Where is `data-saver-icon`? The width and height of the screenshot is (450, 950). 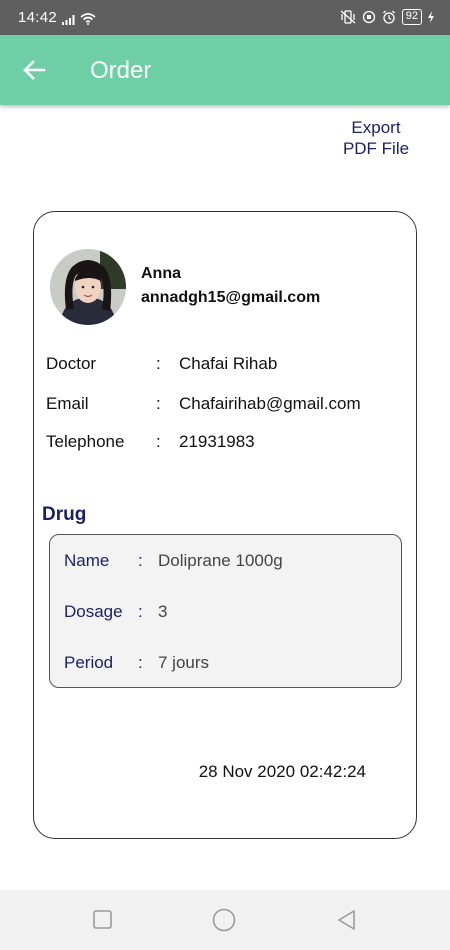
data-saver-icon is located at coordinates (368, 17).